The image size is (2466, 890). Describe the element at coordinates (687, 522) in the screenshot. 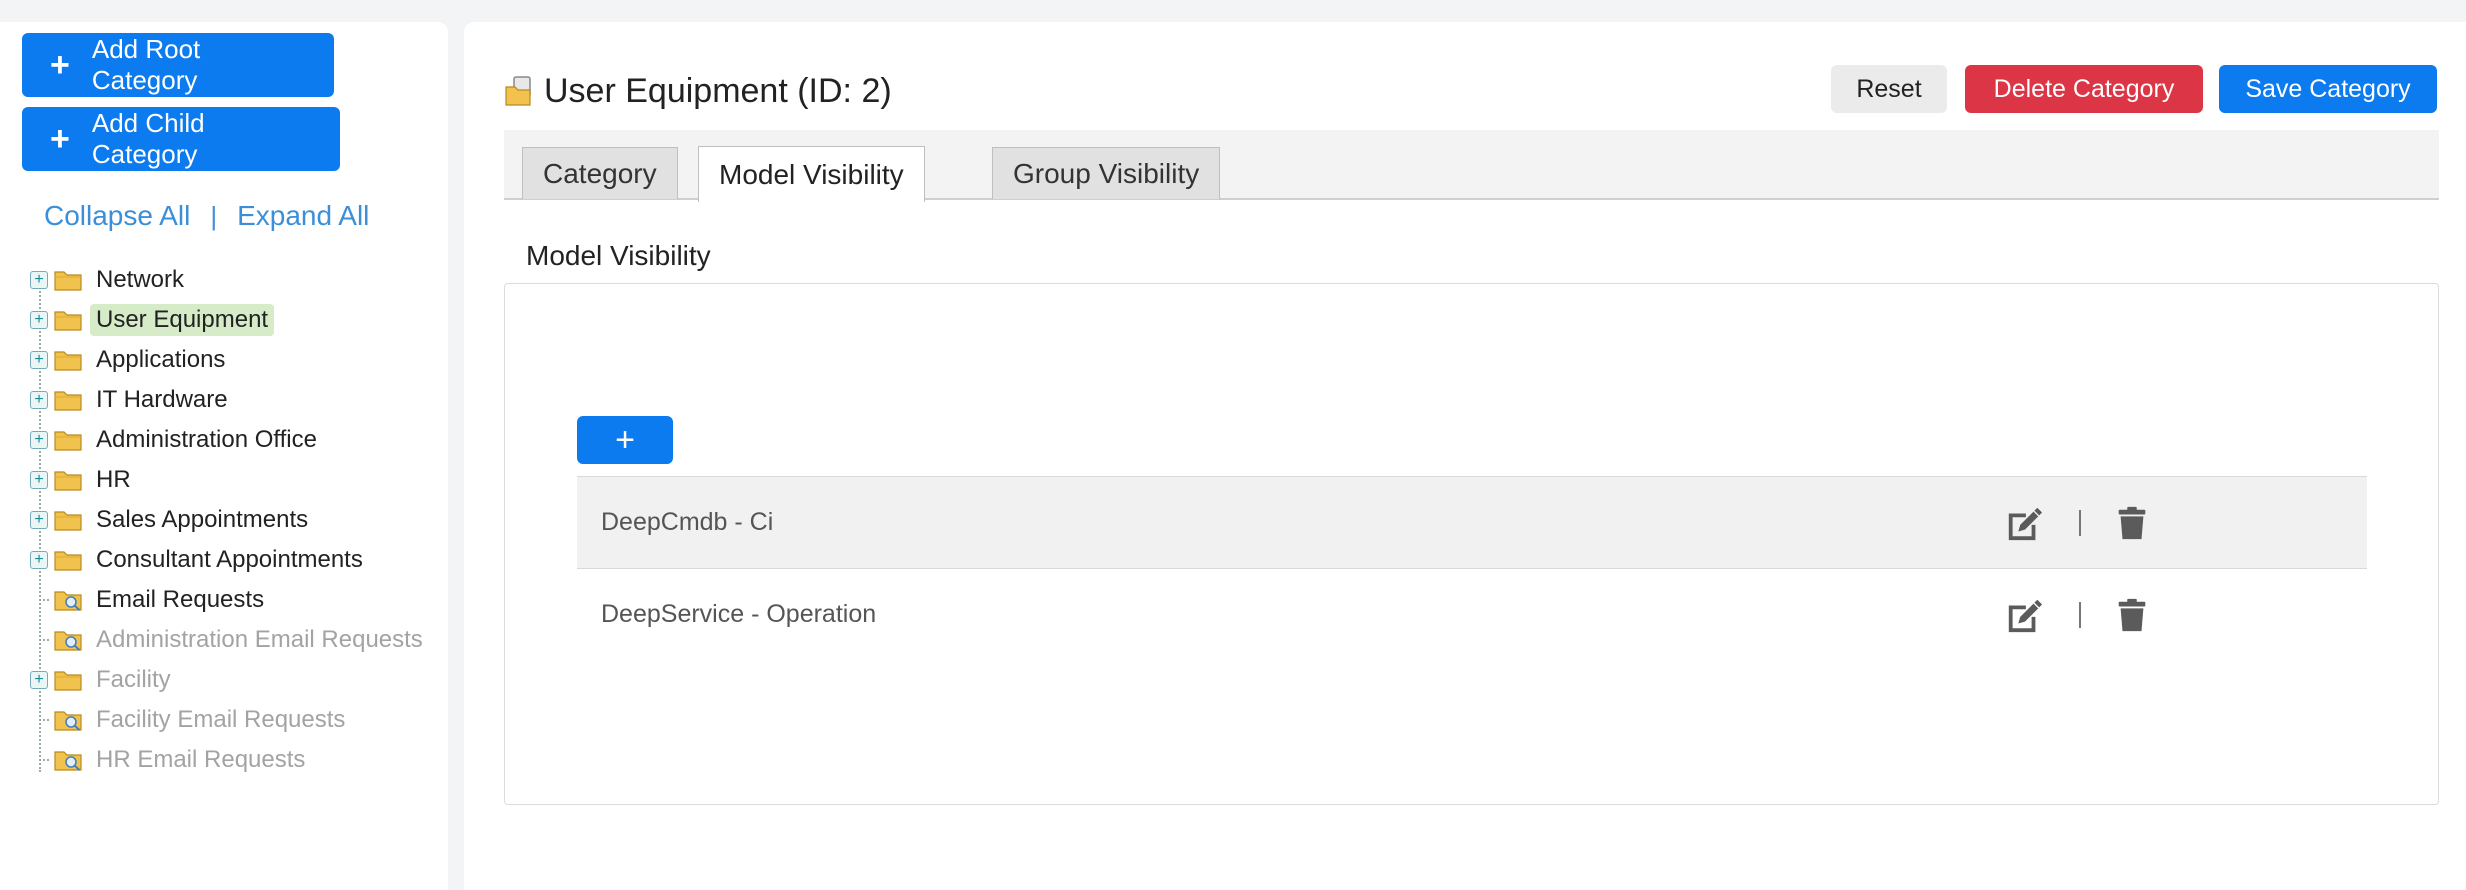

I see `list-item-label: DeepCmdb - Ci` at that location.